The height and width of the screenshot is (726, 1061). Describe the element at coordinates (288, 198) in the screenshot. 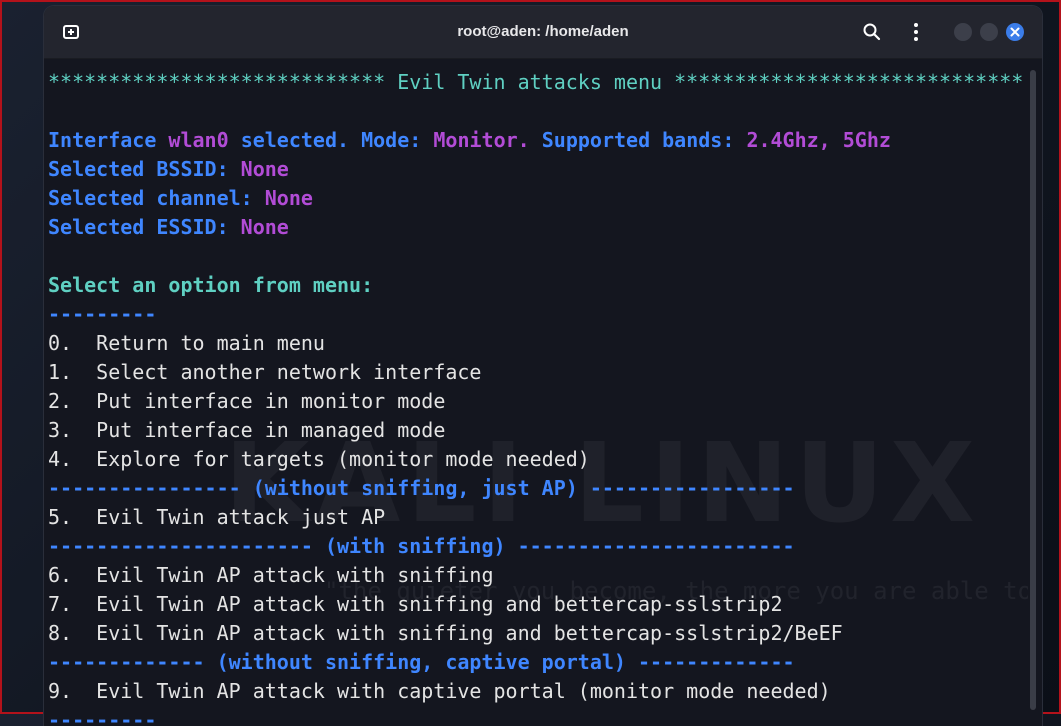

I see `channel-value: None` at that location.